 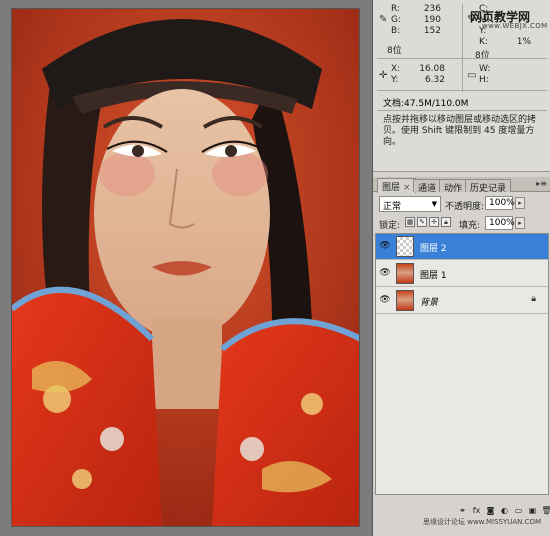 I want to click on tab-label: 历史记录, so click(x=488, y=189).